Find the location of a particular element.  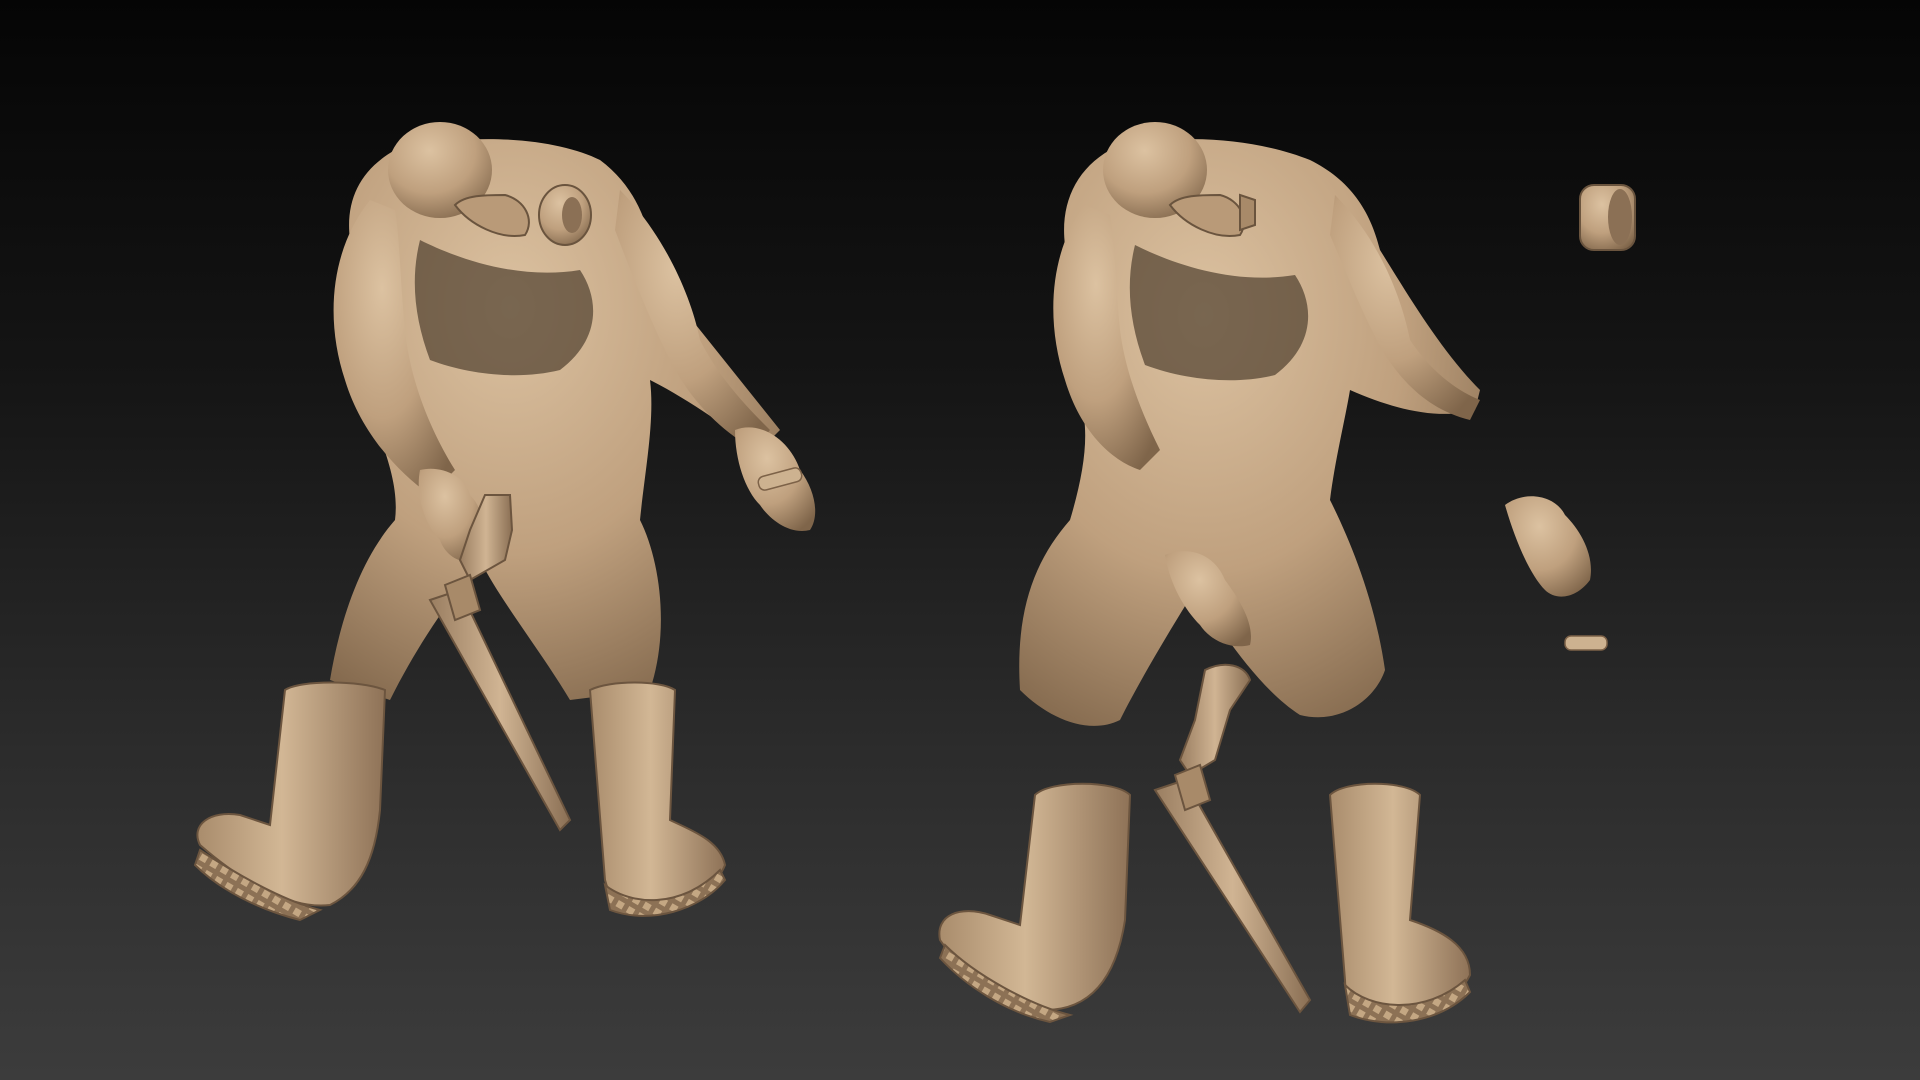

cartridge is located at coordinates (1586, 643).